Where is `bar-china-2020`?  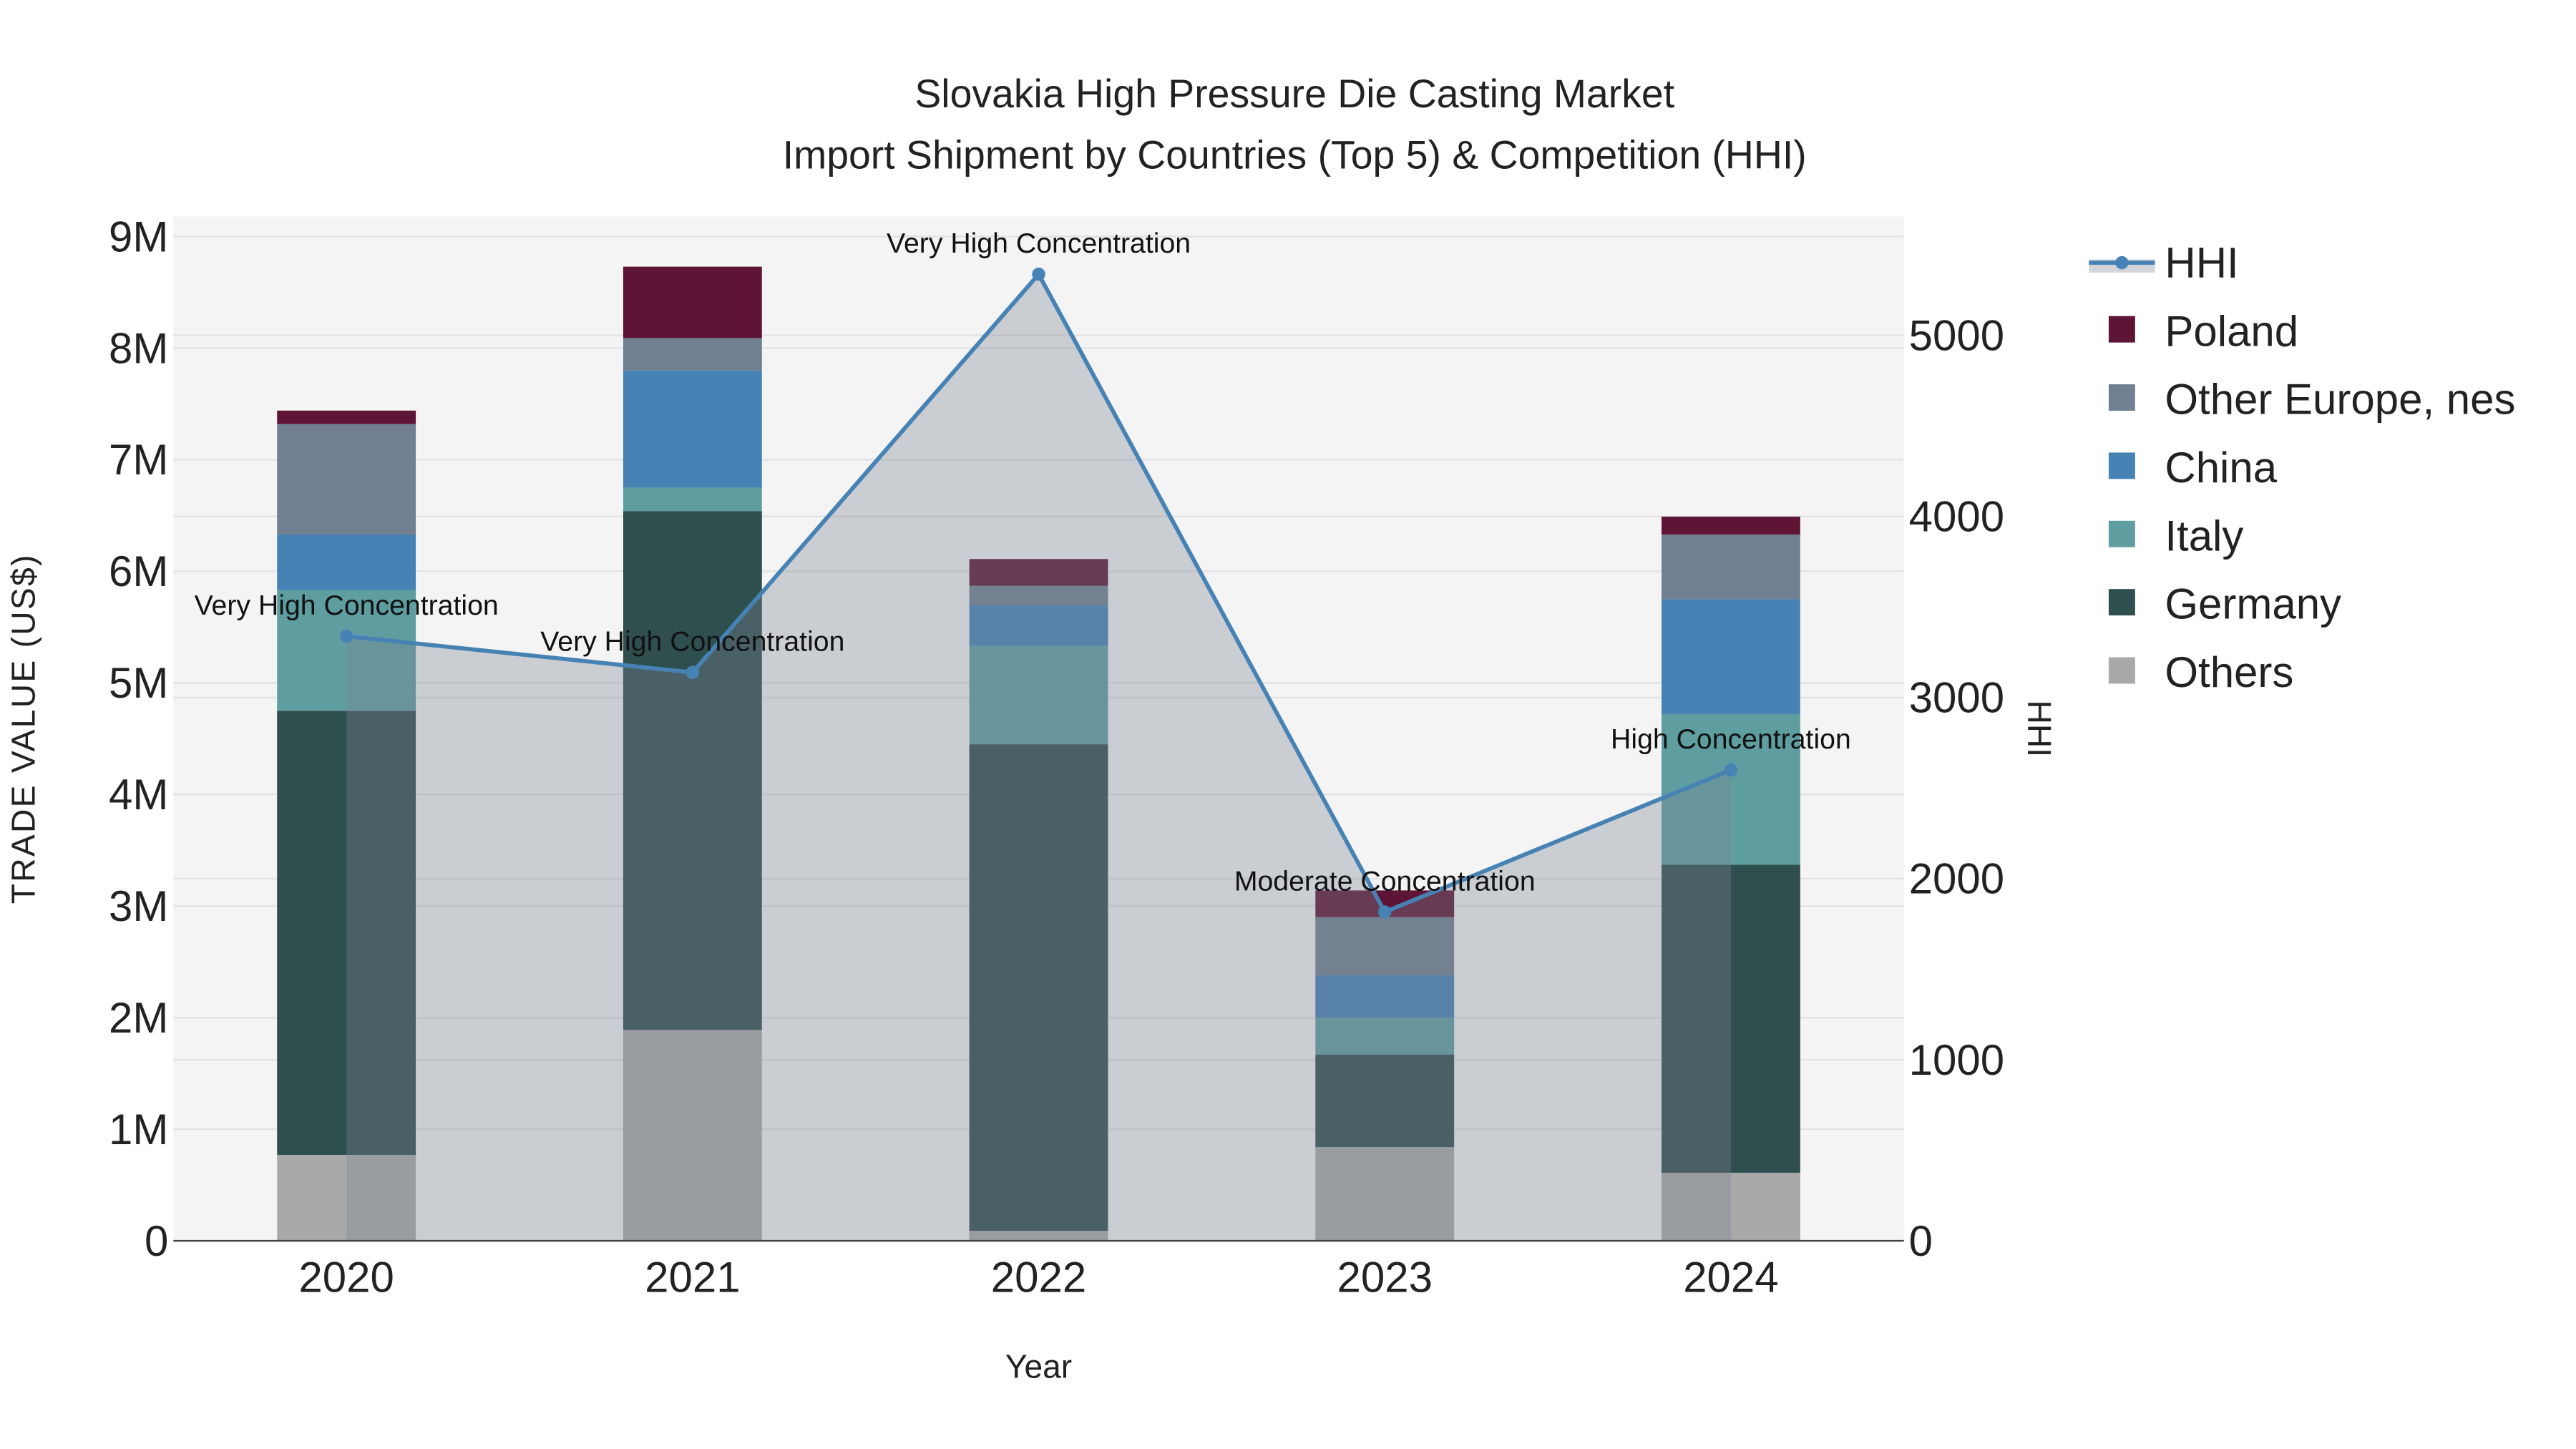
bar-china-2020 is located at coordinates (346, 562).